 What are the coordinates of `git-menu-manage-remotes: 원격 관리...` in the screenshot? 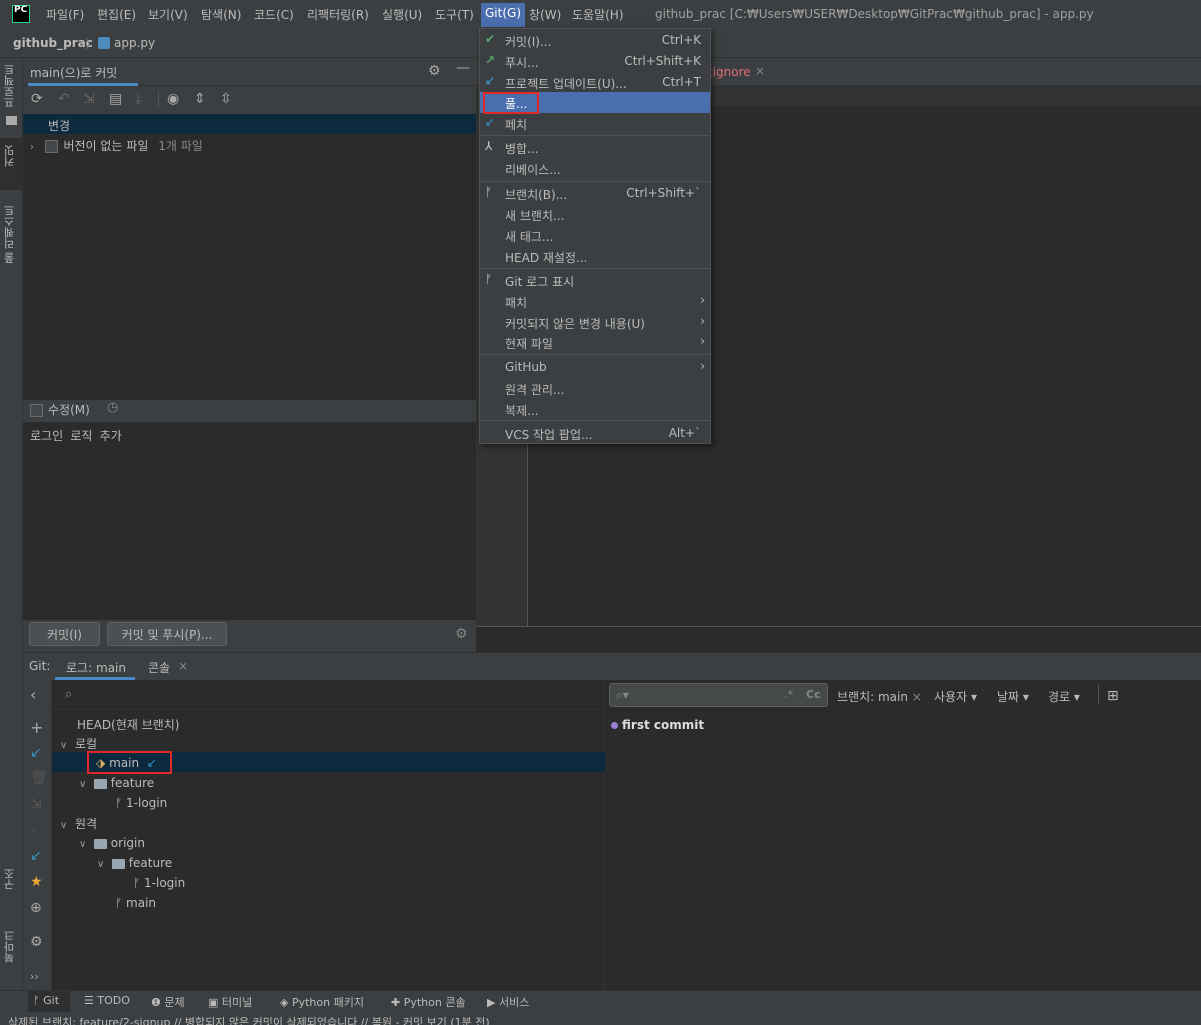 It's located at (595, 388).